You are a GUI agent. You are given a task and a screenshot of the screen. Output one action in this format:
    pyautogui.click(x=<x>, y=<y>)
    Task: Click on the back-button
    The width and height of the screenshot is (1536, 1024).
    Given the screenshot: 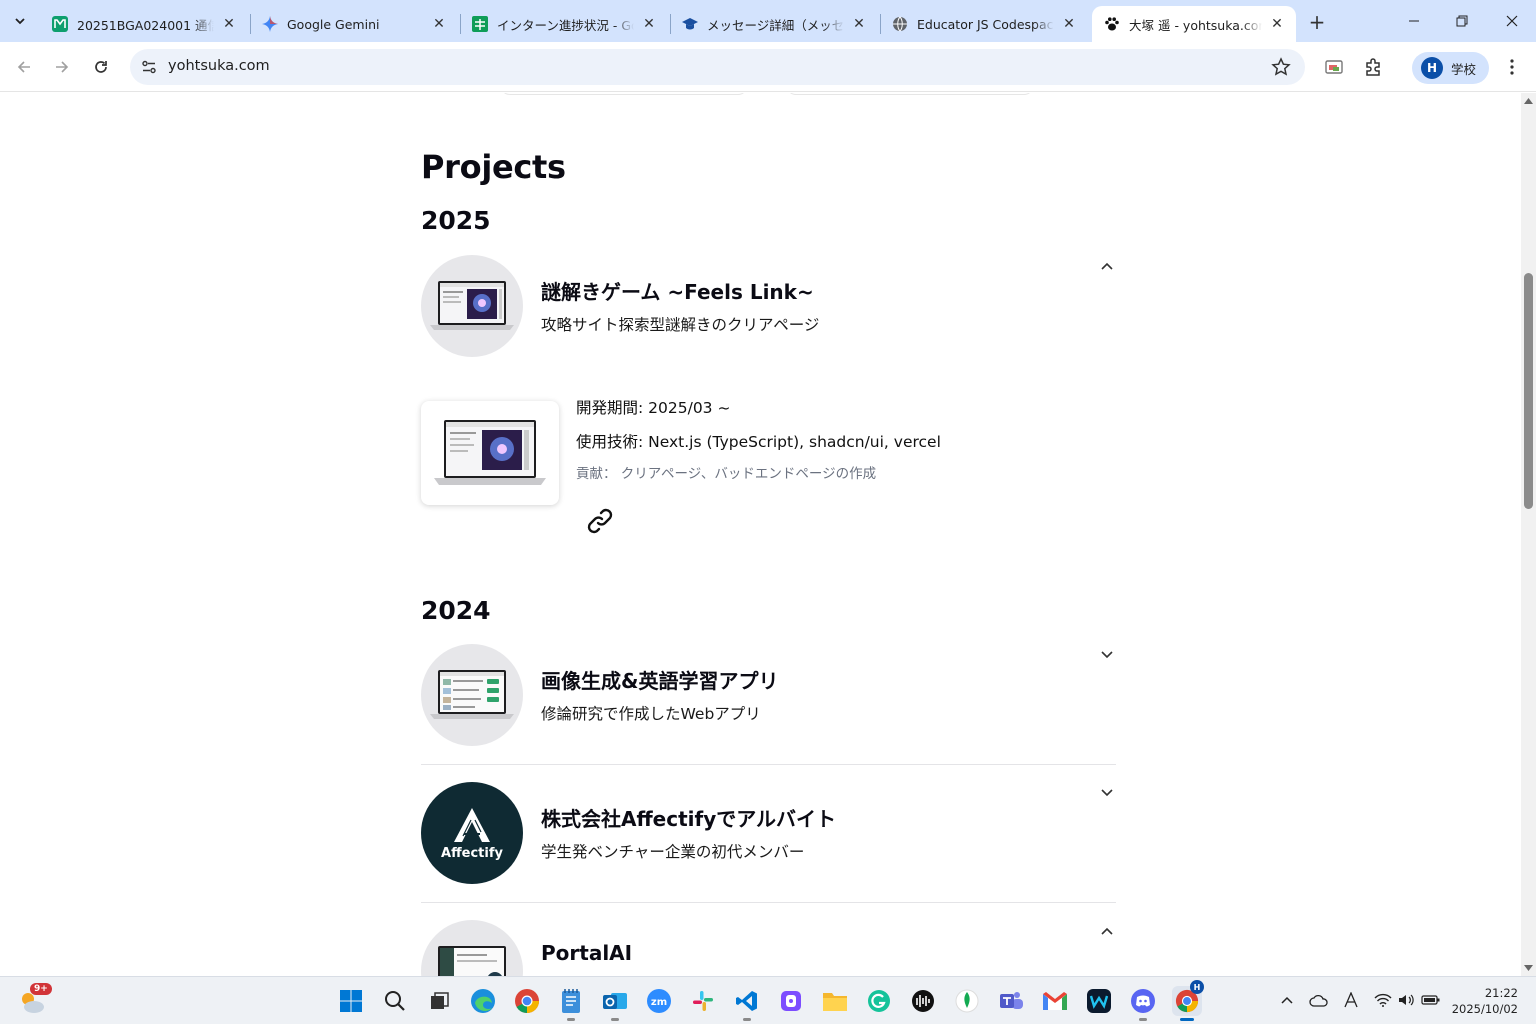 What is the action you would take?
    pyautogui.click(x=24, y=67)
    